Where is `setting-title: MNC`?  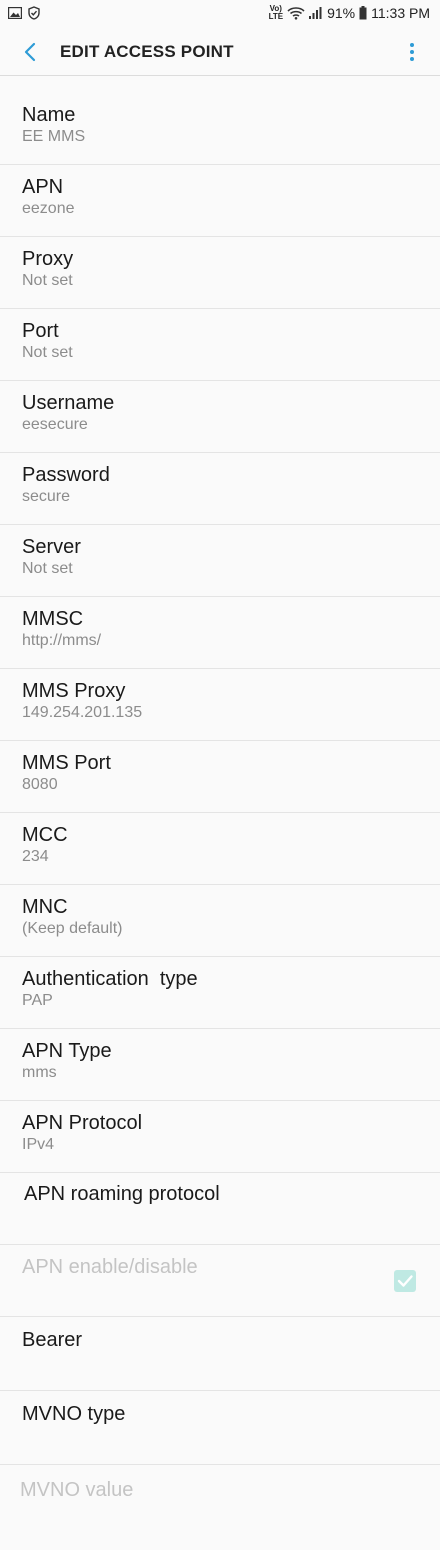
setting-title: MNC is located at coordinates (45, 907).